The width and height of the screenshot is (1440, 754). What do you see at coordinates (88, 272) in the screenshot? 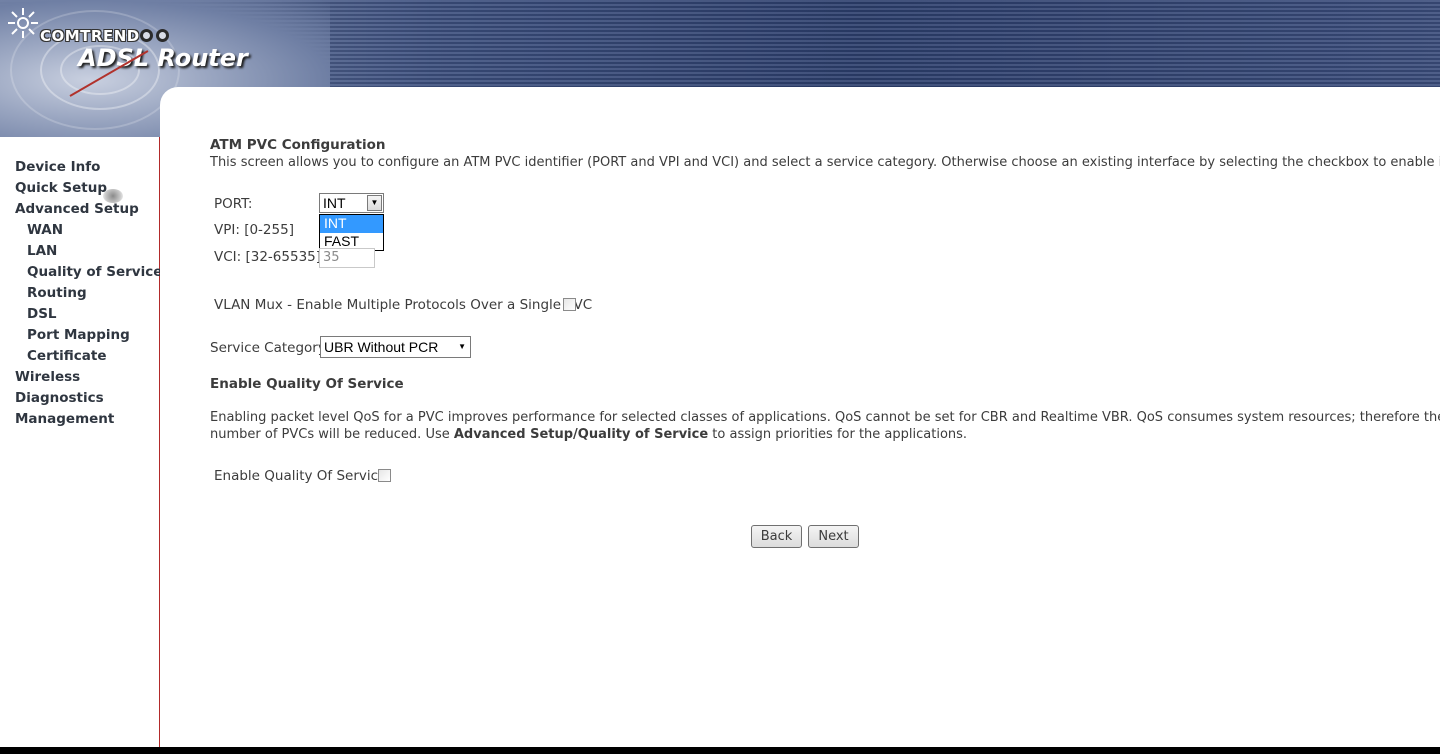
I see `sidebar-item-quality-of-service: Quality of Service` at bounding box center [88, 272].